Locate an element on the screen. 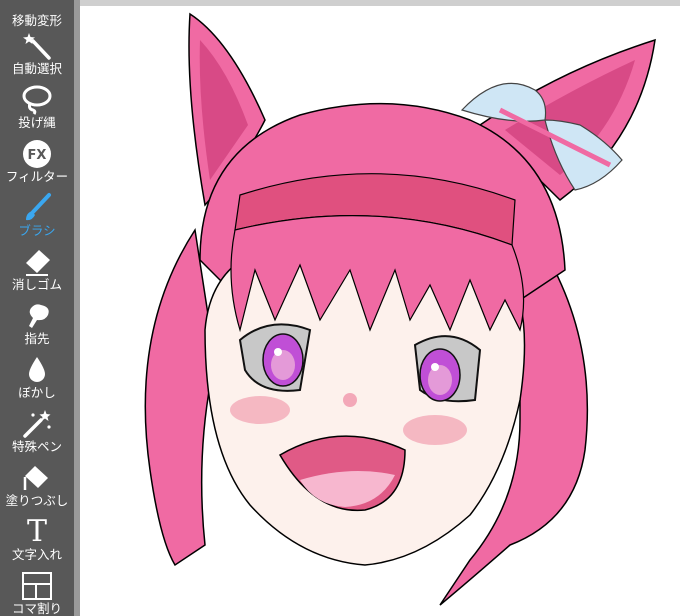 This screenshot has width=680, height=616. tool-magic-select: 自動選択 is located at coordinates (37, 49).